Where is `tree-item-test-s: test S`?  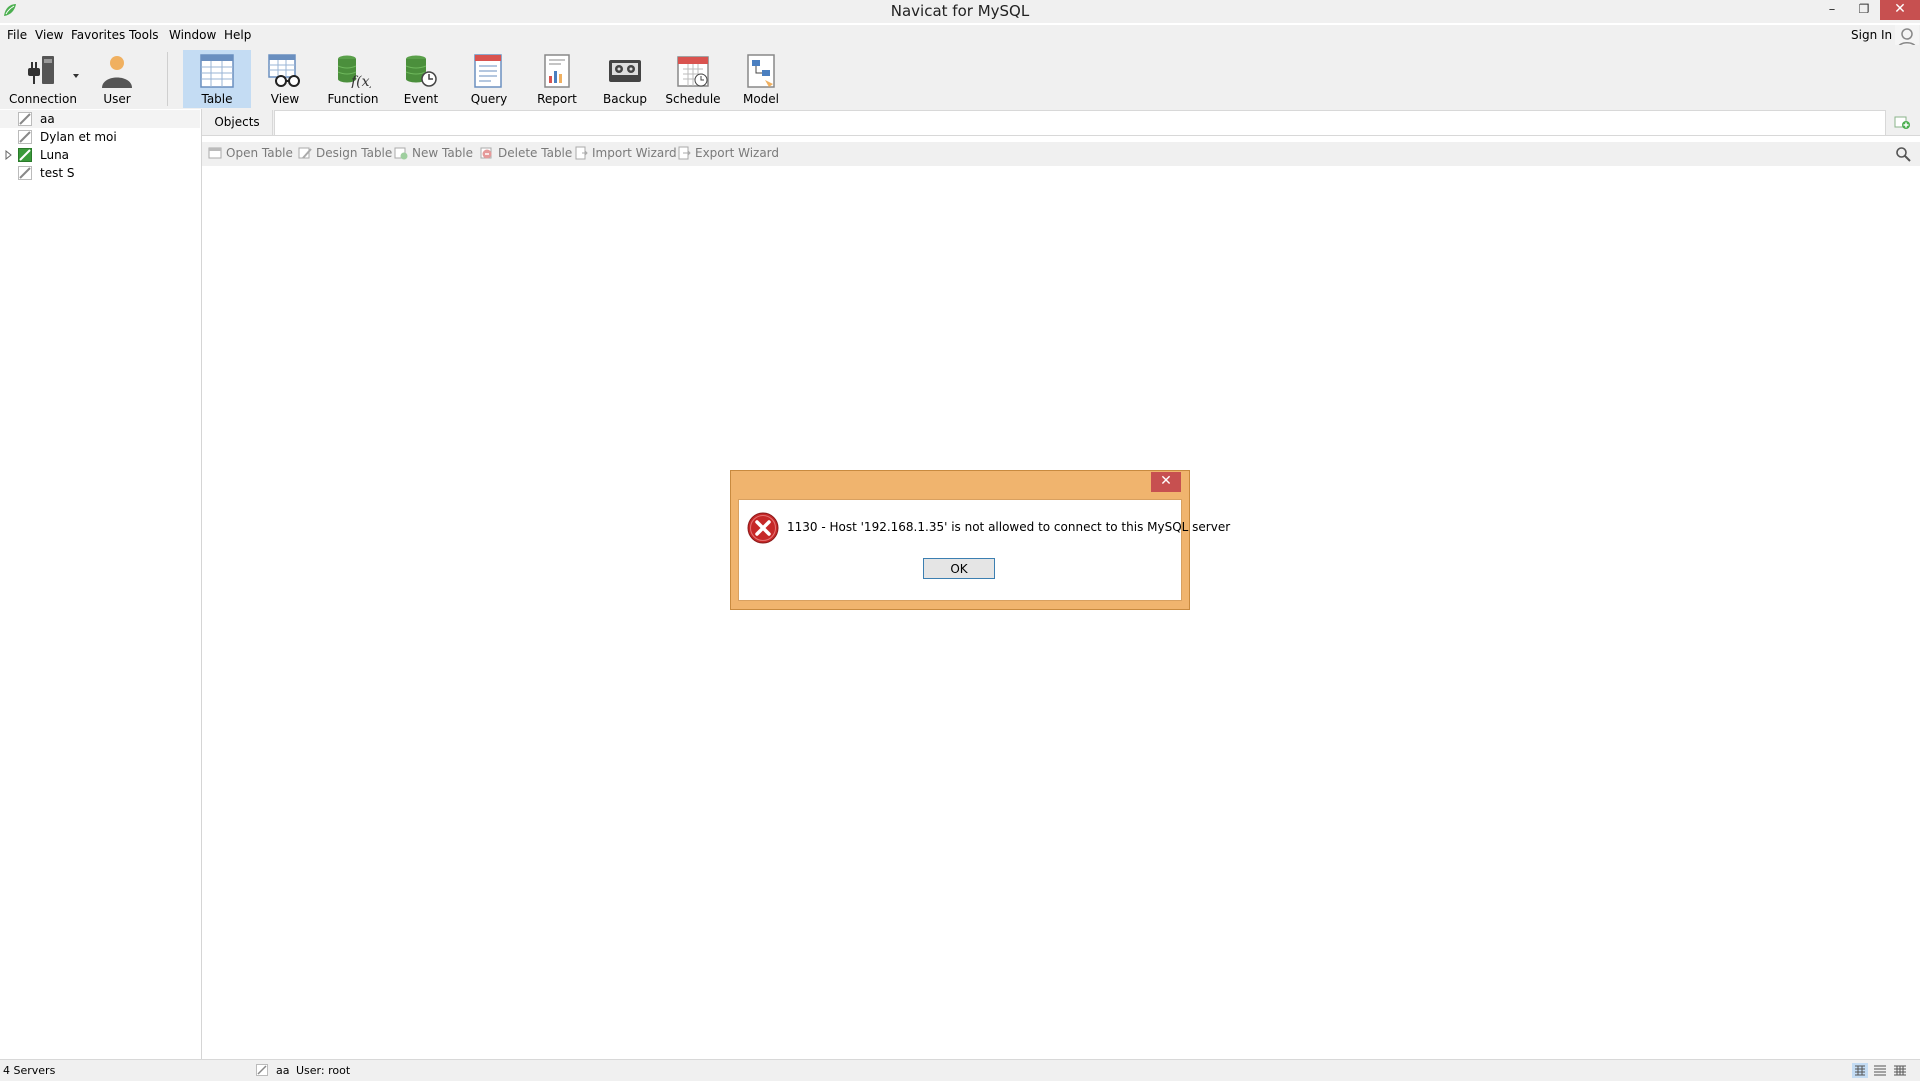 tree-item-test-s: test S is located at coordinates (100, 173).